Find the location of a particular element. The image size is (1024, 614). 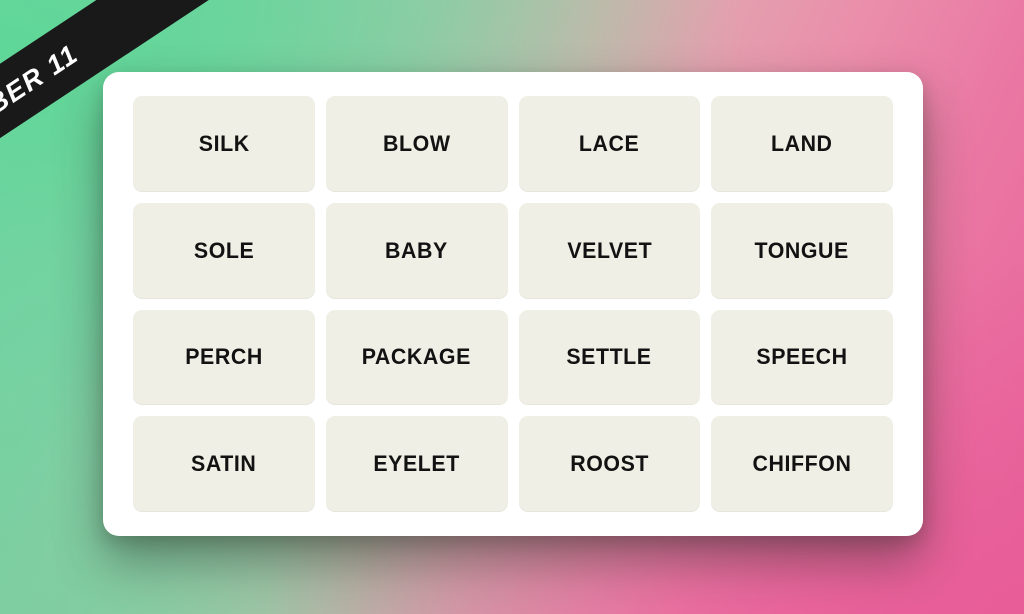

word-tile-label: ROOST is located at coordinates (609, 464).